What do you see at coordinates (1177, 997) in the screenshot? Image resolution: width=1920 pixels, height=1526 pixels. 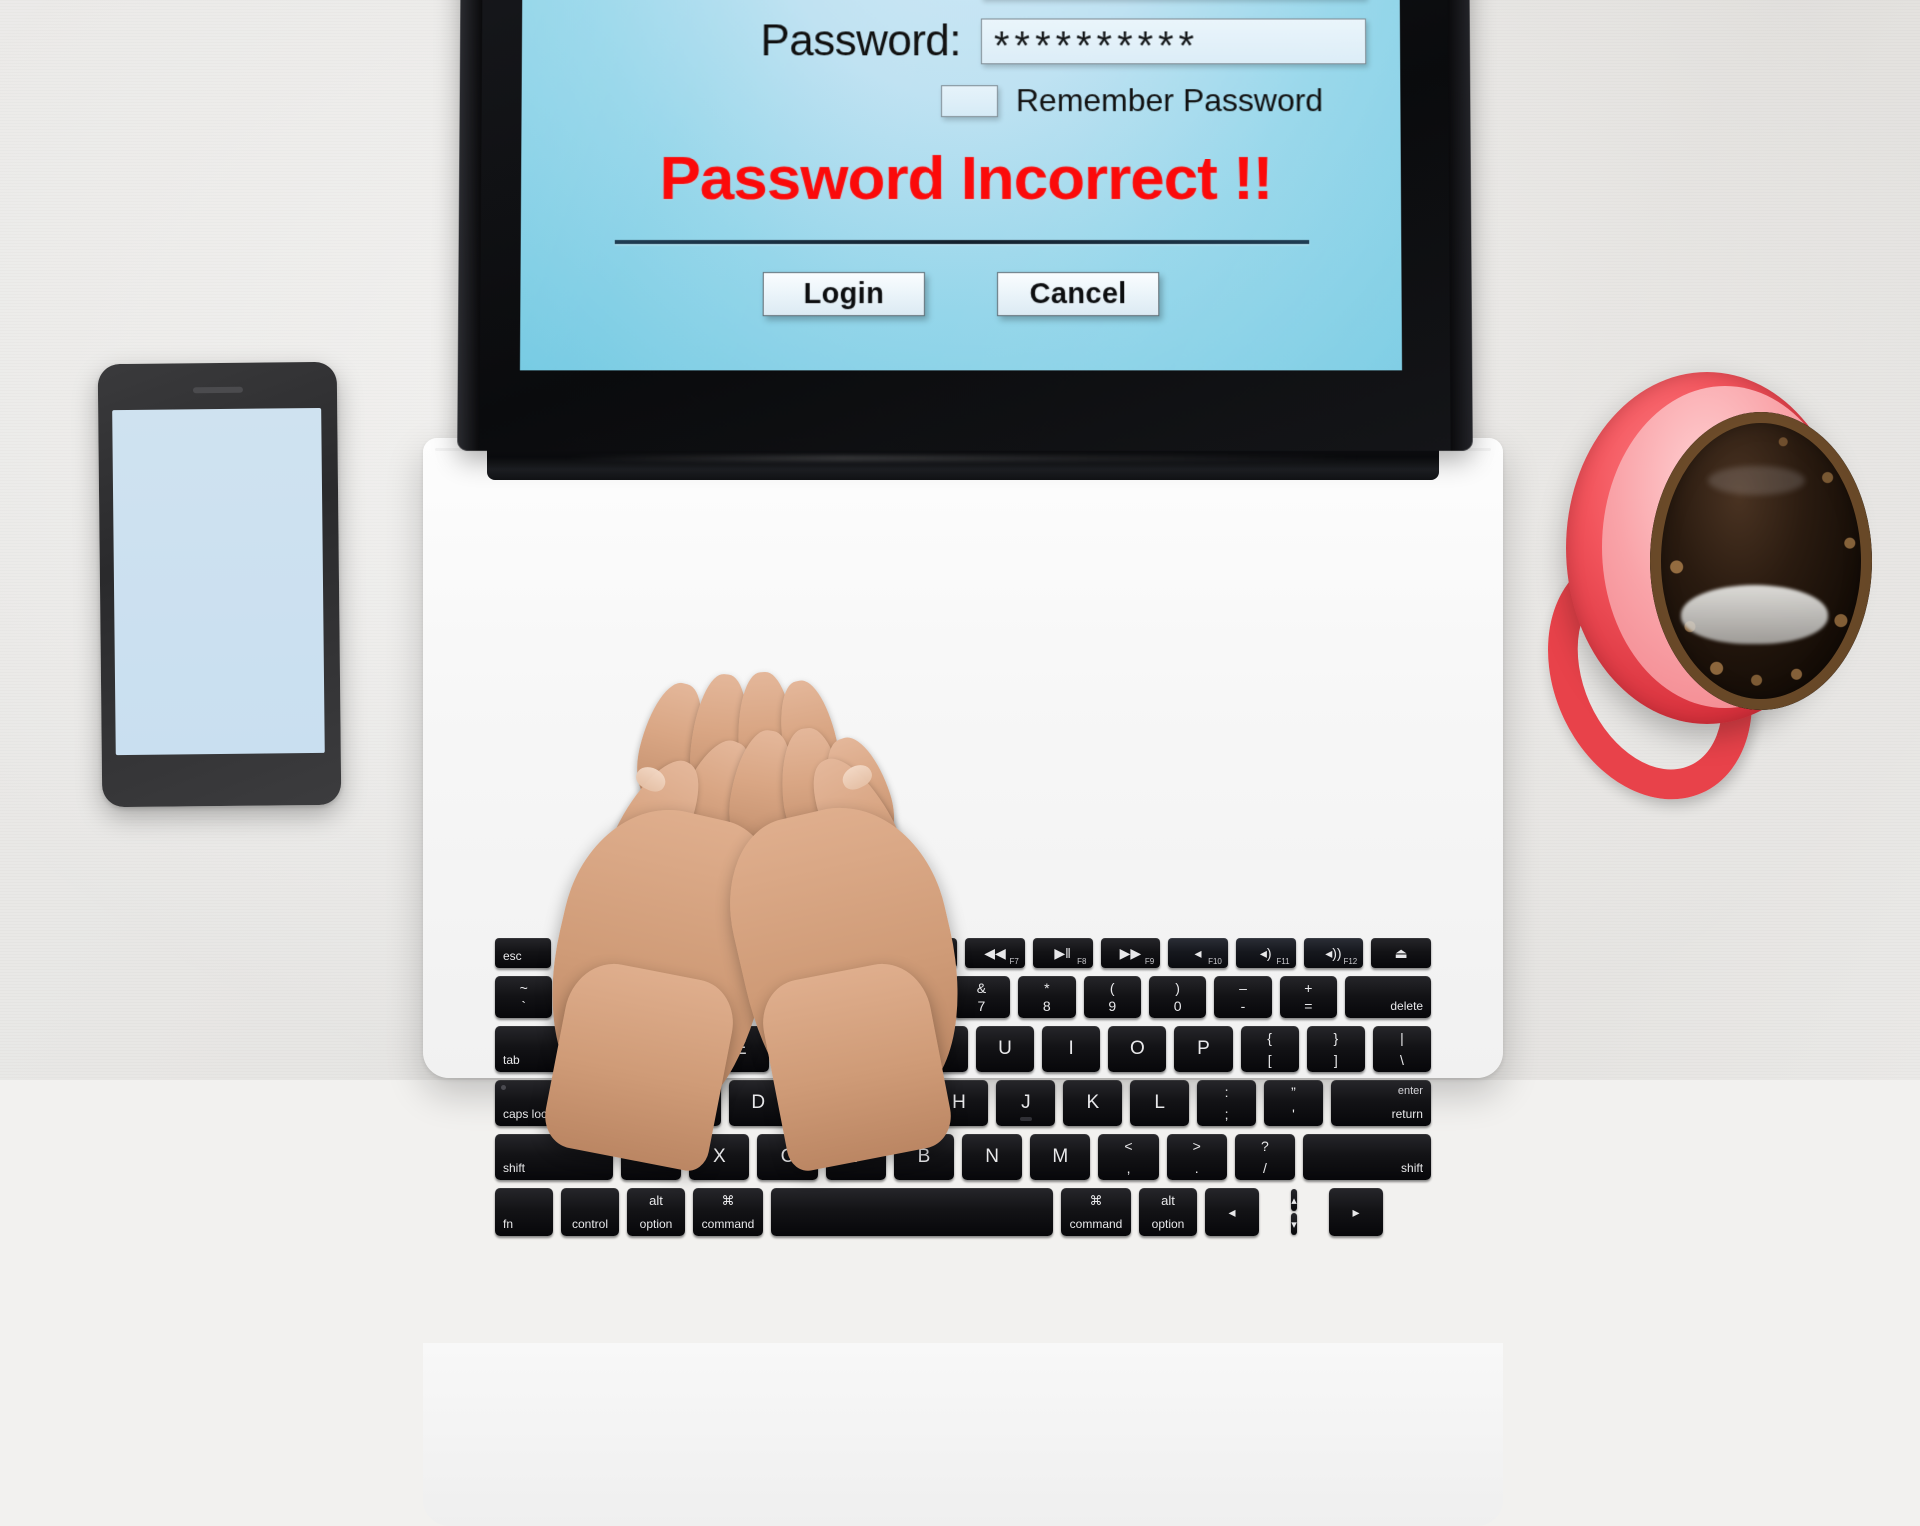 I see `key-0: ) 0` at bounding box center [1177, 997].